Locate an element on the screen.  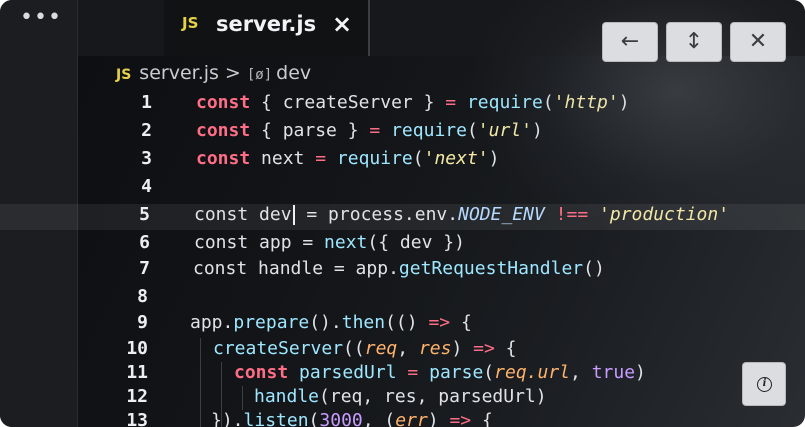
code-text: const { parse } = require('url') is located at coordinates (369, 130).